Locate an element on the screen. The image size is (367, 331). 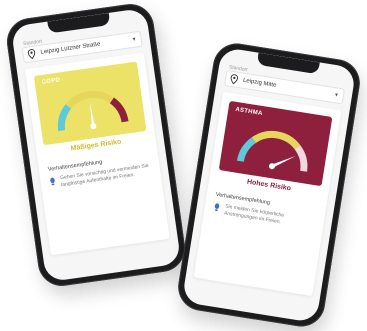
risk-gauge-panel: ASTHMA is located at coordinates (275, 143).